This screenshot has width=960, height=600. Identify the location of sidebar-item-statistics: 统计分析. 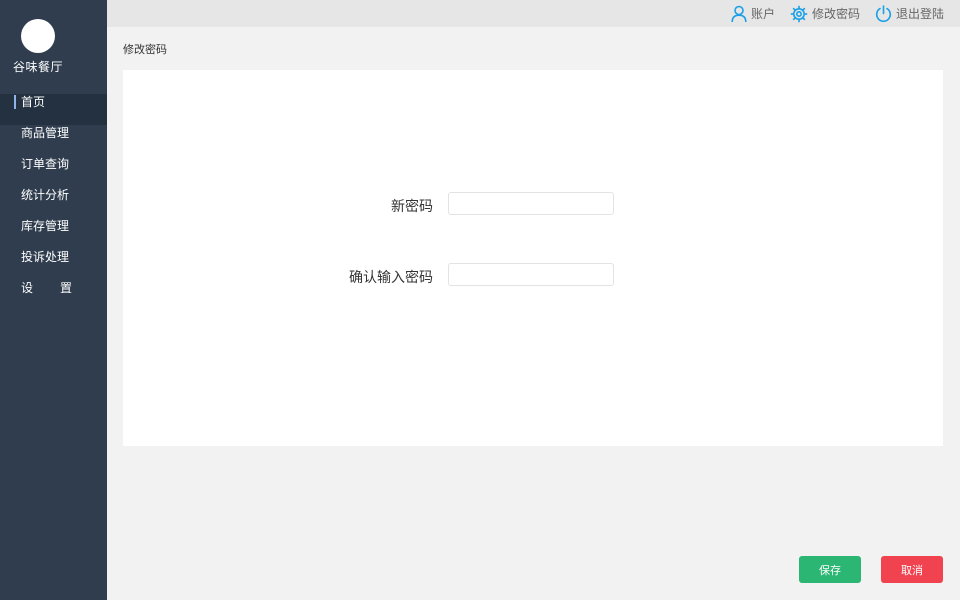
(53, 202).